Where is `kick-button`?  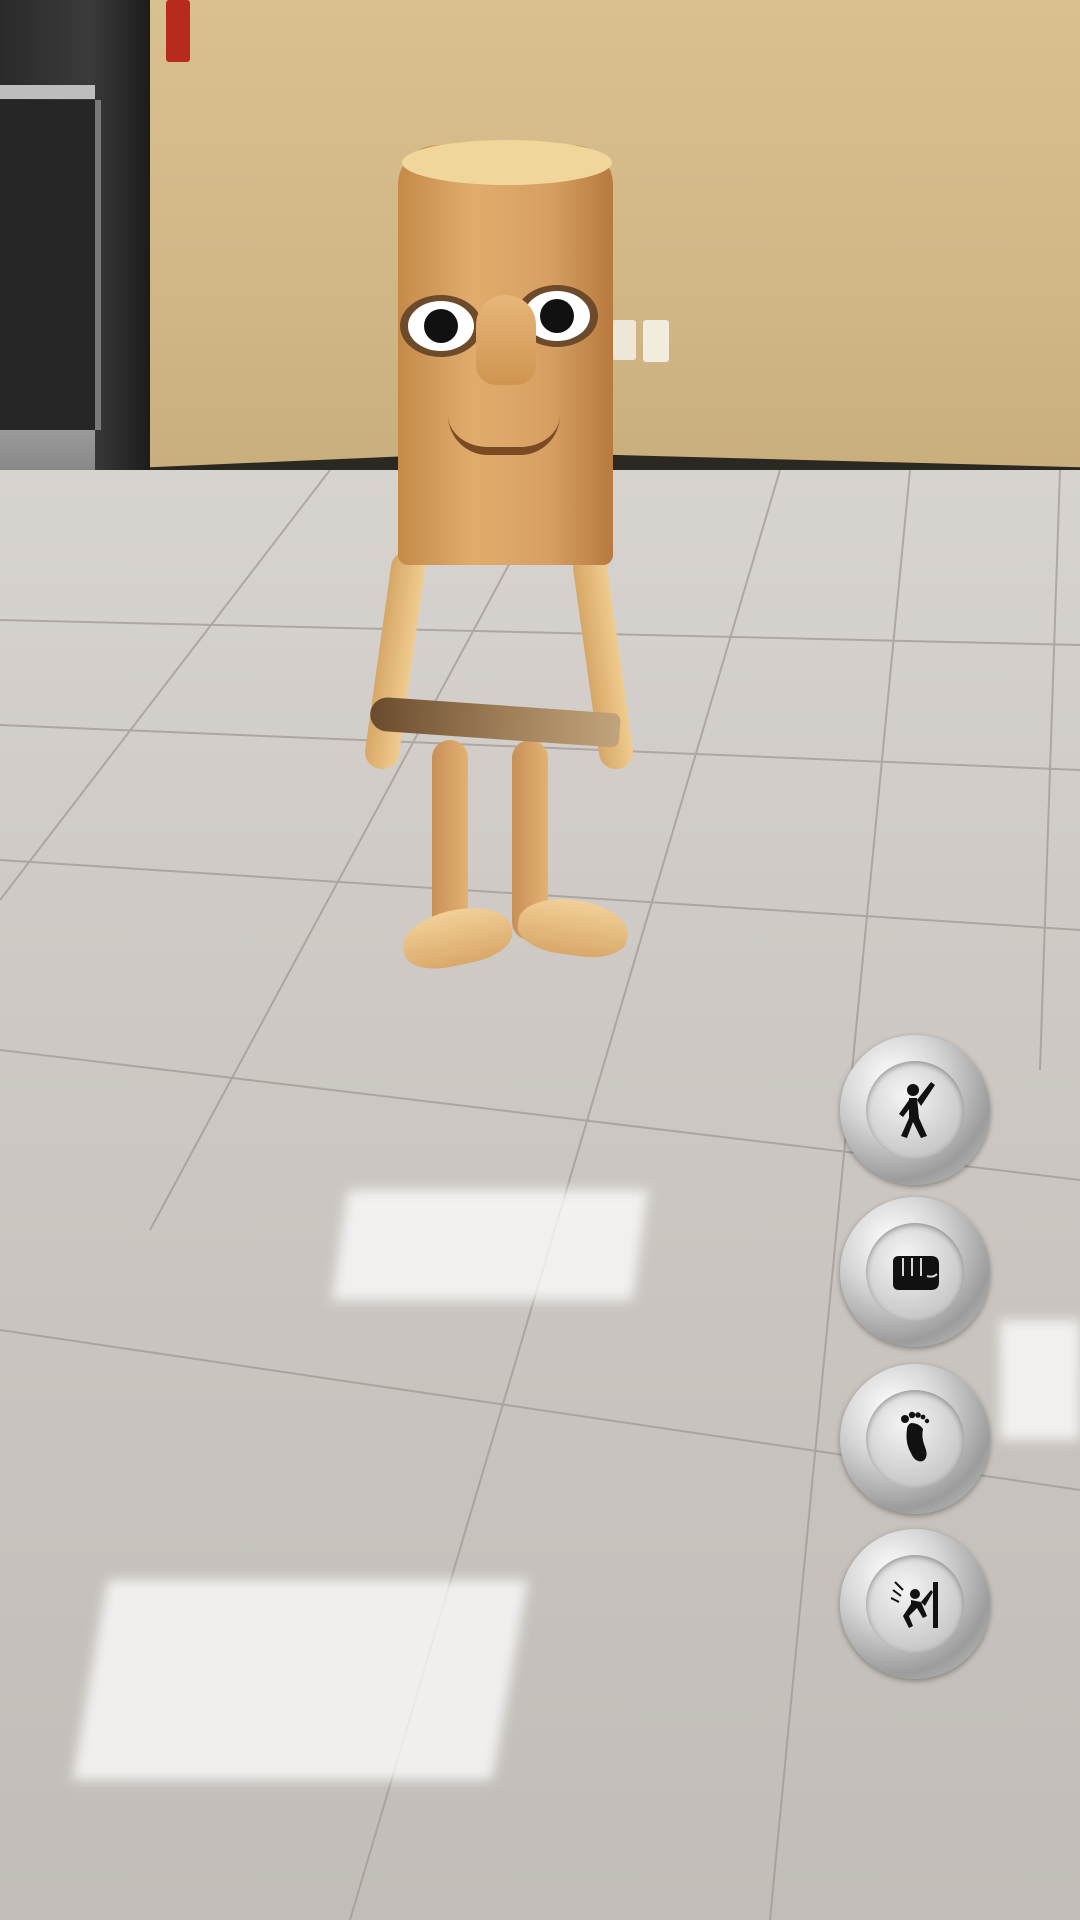 kick-button is located at coordinates (915, 1439).